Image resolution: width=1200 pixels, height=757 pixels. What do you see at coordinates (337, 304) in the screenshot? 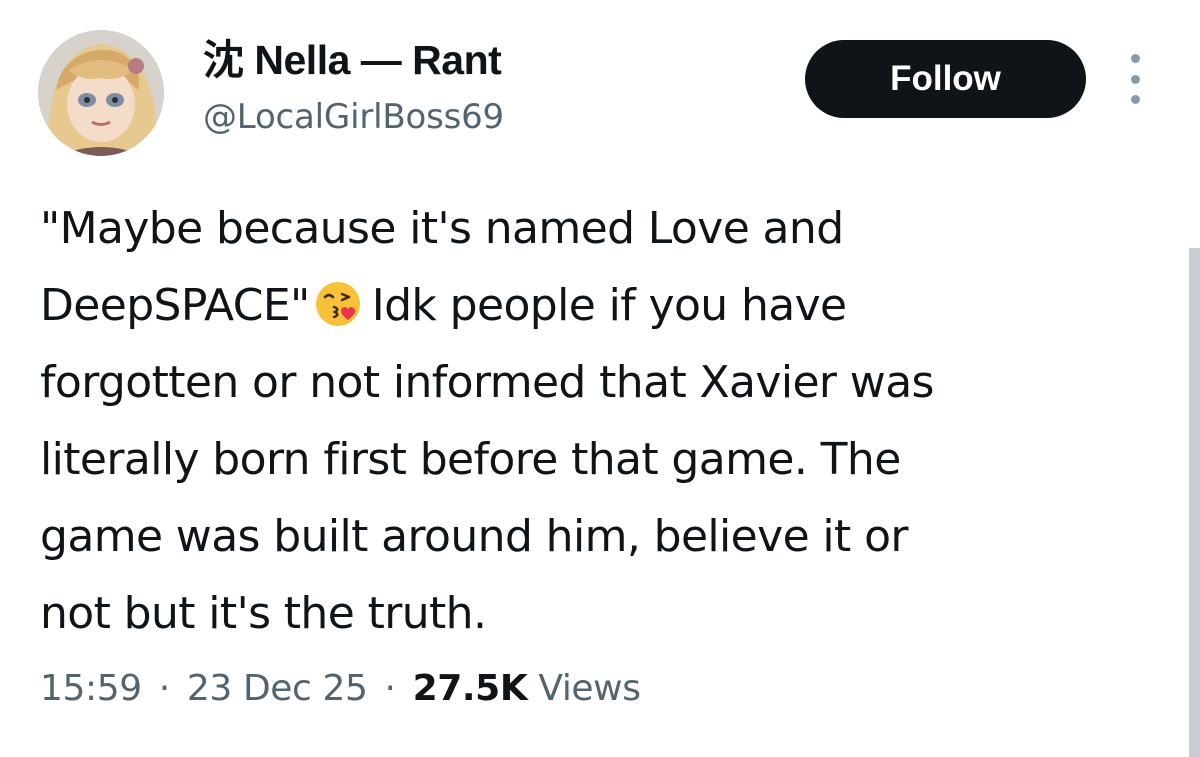
I see `kiss-face-emoji-icon` at bounding box center [337, 304].